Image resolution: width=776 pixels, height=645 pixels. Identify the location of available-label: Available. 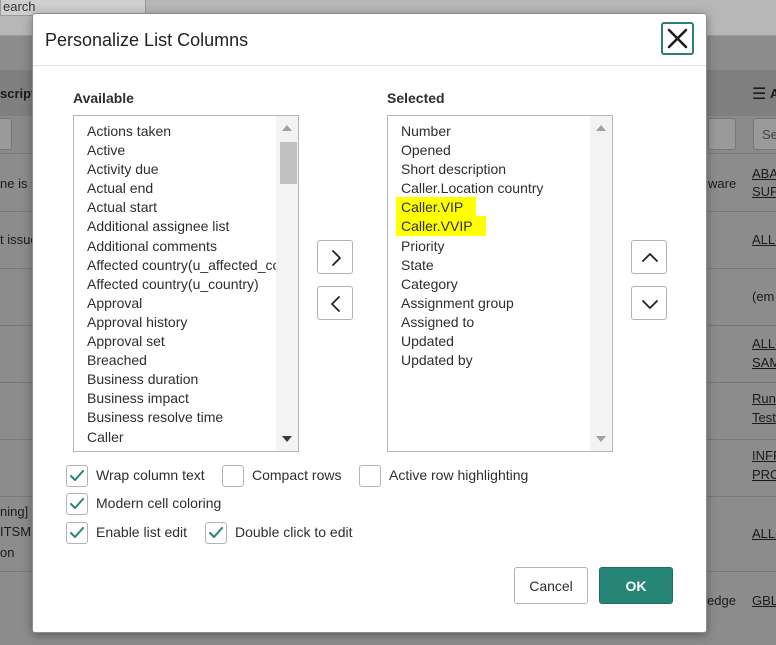
(103, 98).